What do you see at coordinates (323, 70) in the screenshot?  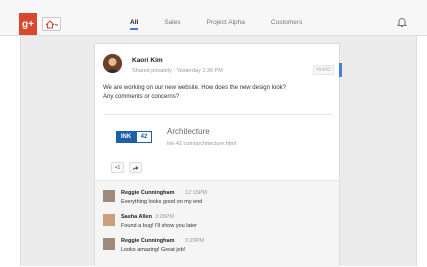 I see `post-tag: #ink42` at bounding box center [323, 70].